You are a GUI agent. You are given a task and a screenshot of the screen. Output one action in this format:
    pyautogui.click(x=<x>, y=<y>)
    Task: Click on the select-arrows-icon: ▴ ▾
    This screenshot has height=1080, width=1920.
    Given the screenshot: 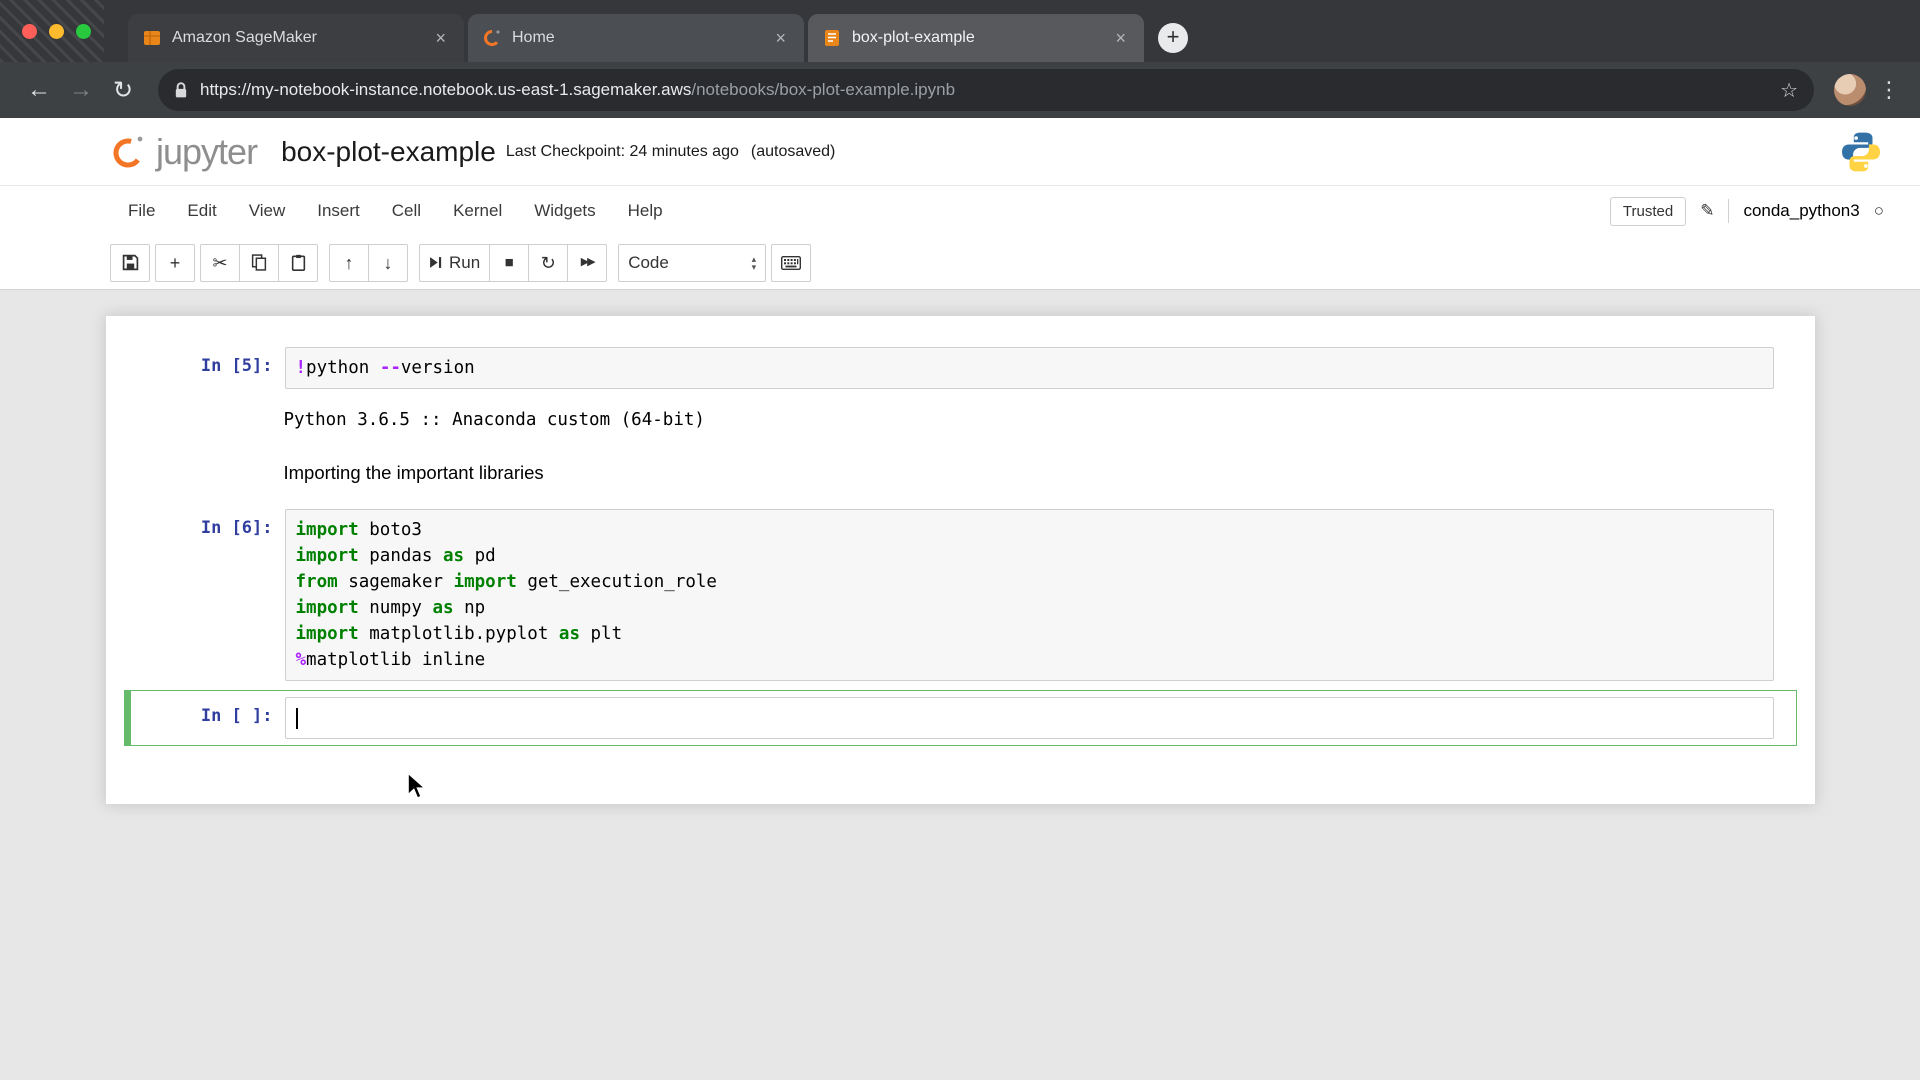 What is the action you would take?
    pyautogui.click(x=754, y=262)
    